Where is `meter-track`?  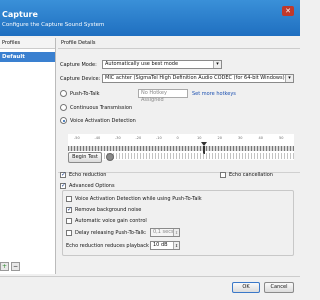 meter-track is located at coordinates (181, 148).